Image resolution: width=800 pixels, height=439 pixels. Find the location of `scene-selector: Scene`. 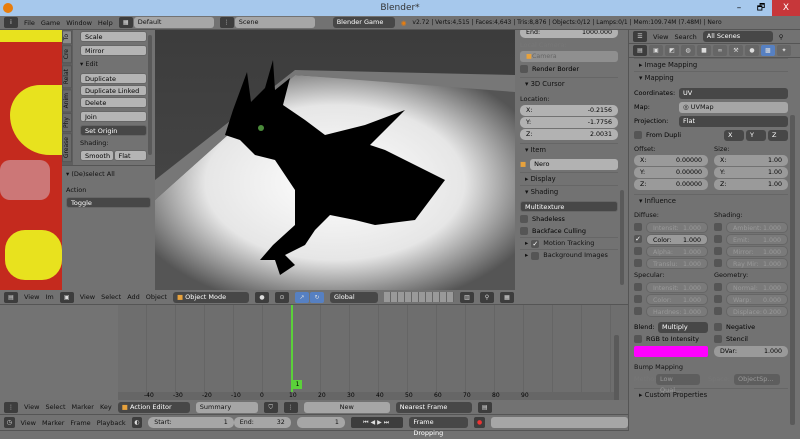

scene-selector: Scene is located at coordinates (274, 22).